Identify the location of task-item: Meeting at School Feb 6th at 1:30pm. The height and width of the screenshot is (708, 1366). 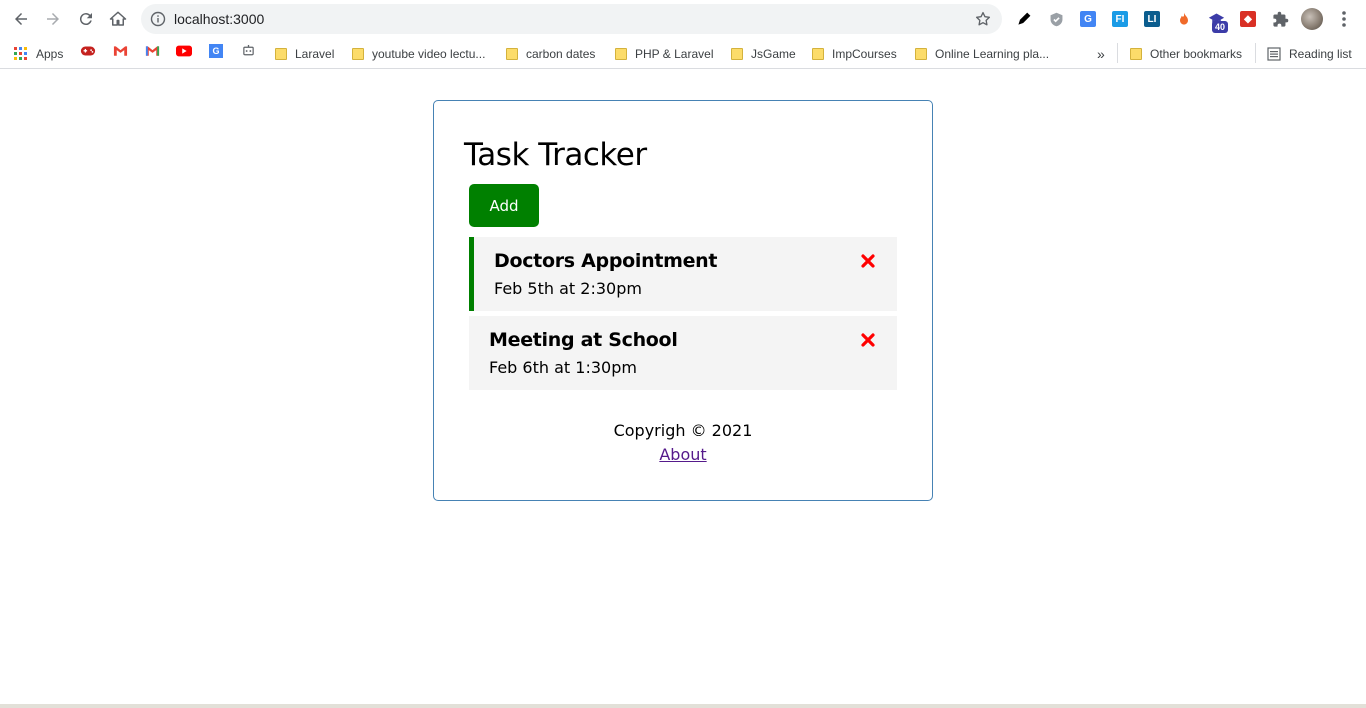
(683, 353).